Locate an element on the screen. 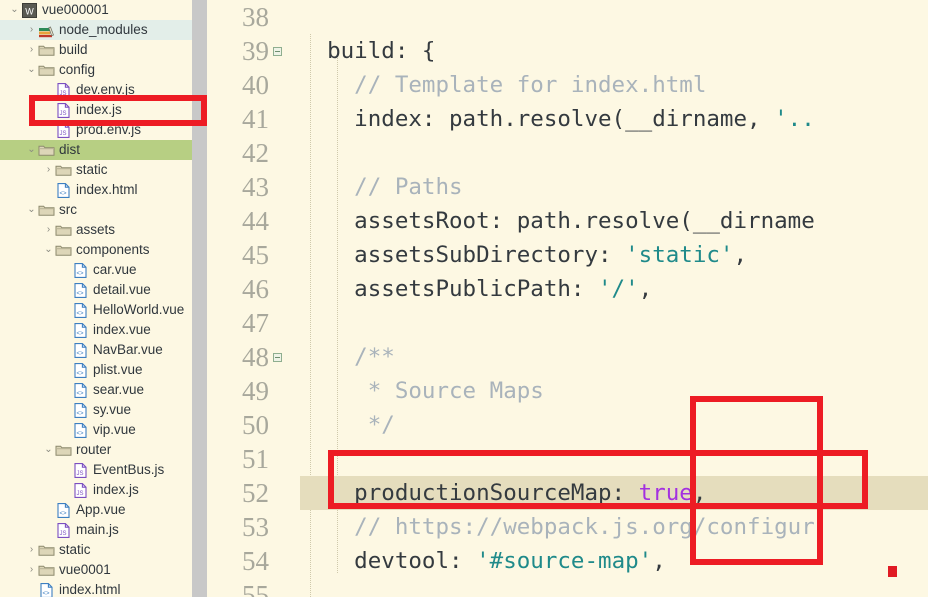 This screenshot has width=928, height=597. code-line-39: 39 build: { is located at coordinates (567, 51).